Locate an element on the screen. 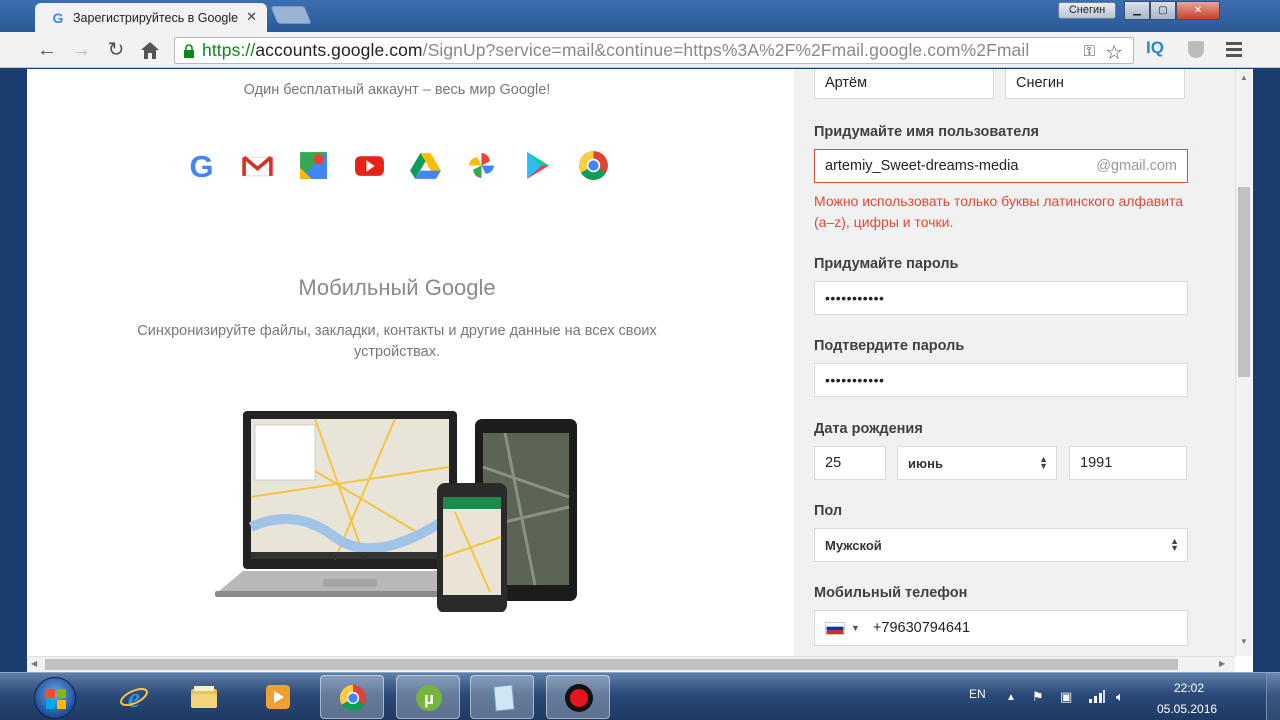  confirm-password-value: ••••••••••• is located at coordinates (855, 380).